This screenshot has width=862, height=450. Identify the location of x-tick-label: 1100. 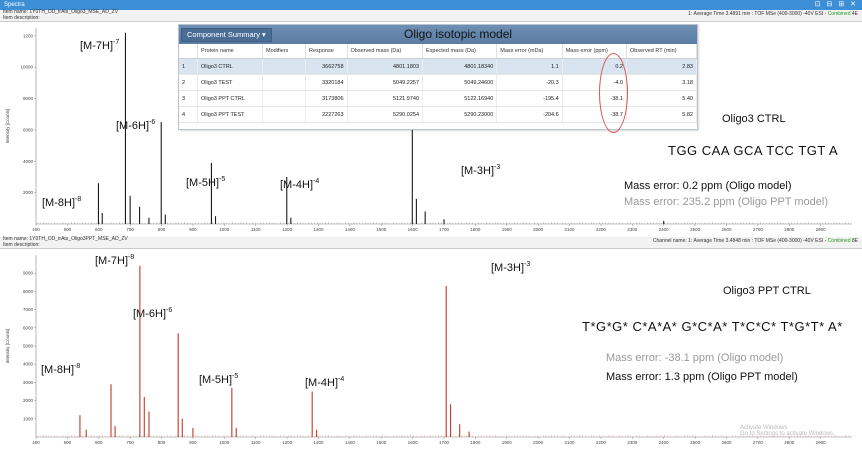
(256, 229).